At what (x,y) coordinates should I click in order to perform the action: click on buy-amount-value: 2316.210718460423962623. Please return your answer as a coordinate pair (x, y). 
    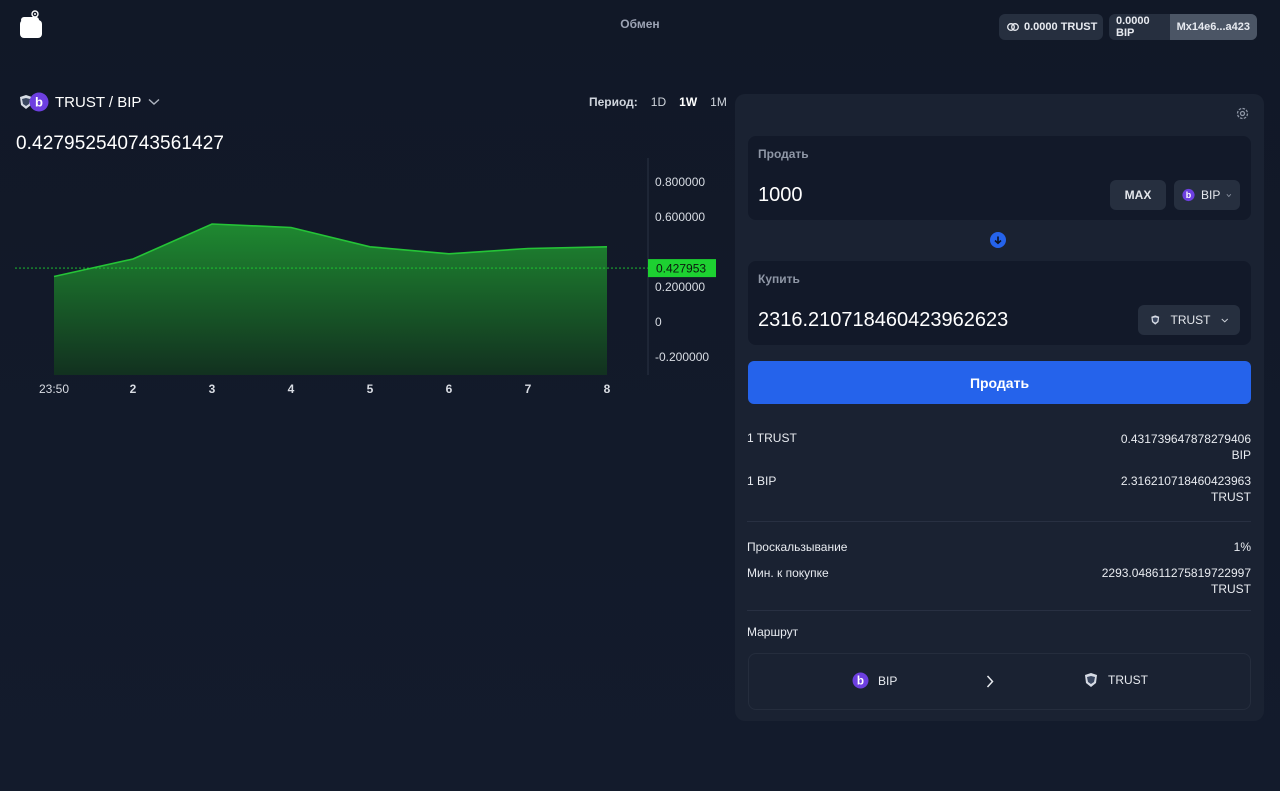
    Looking at the image, I should click on (883, 320).